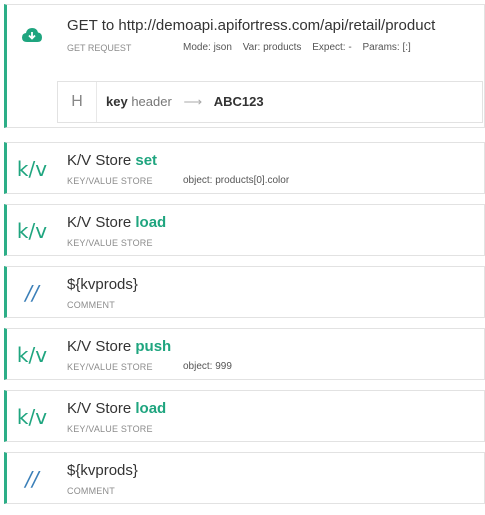 This screenshot has height=515, width=485. What do you see at coordinates (238, 101) in the screenshot?
I see `header-value: ABC123` at bounding box center [238, 101].